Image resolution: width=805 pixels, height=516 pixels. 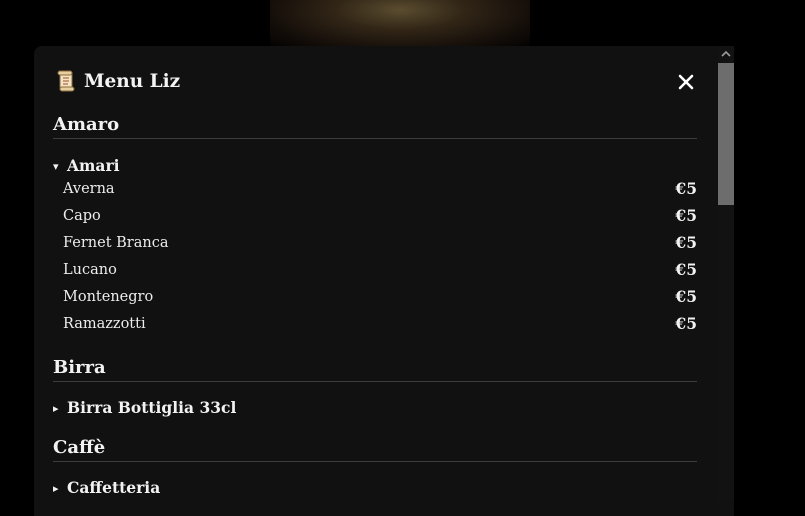 What do you see at coordinates (375, 126) in the screenshot?
I see `section-title-amaro: Amaro` at bounding box center [375, 126].